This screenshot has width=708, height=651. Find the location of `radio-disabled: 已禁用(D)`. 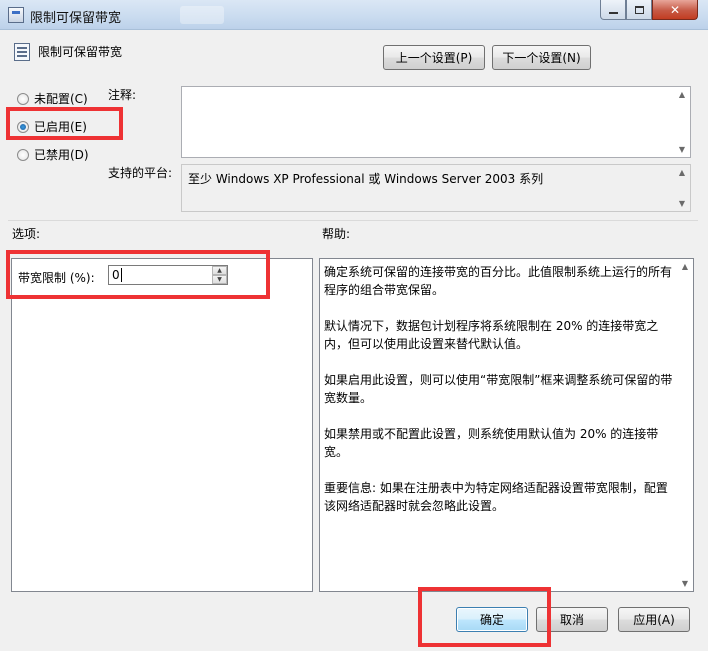

radio-disabled: 已禁用(D) is located at coordinates (53, 154).